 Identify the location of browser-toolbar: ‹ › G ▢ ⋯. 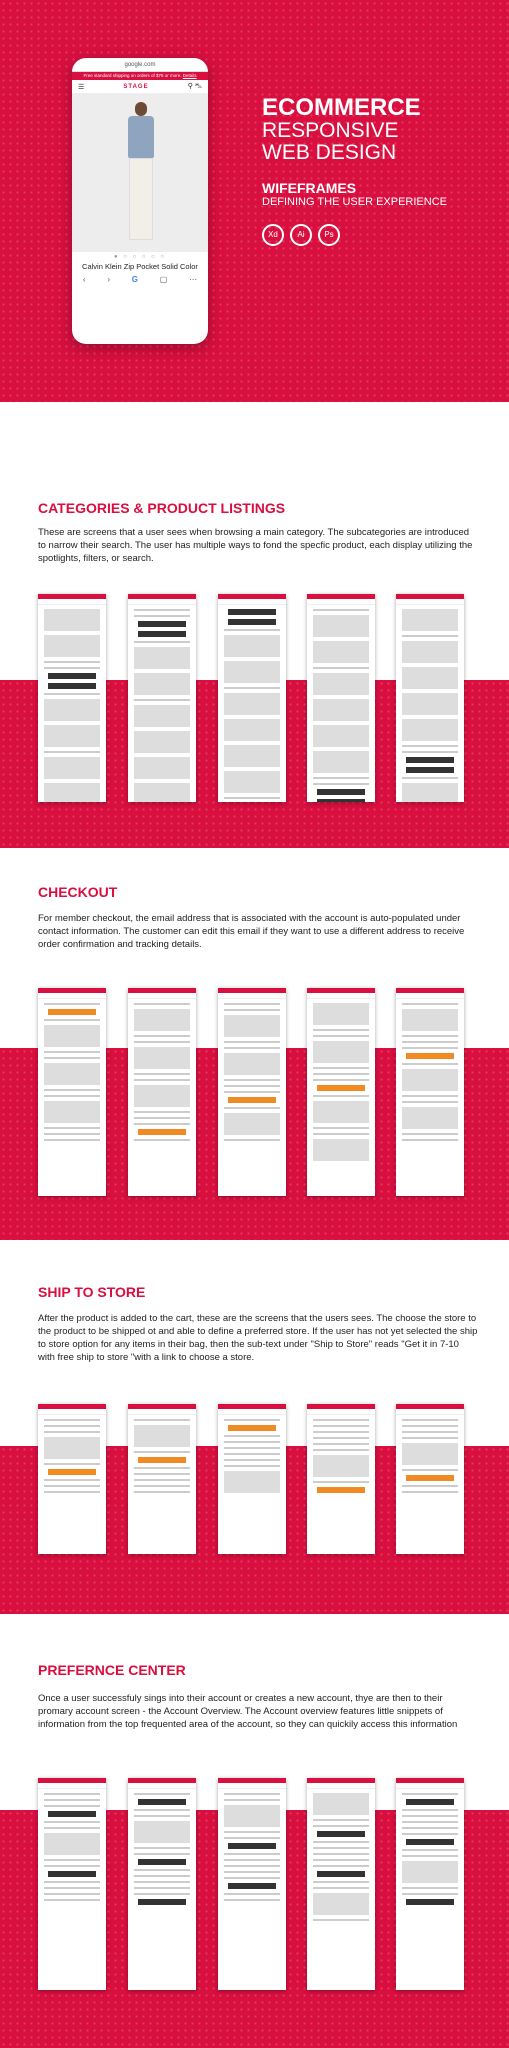
(140, 279).